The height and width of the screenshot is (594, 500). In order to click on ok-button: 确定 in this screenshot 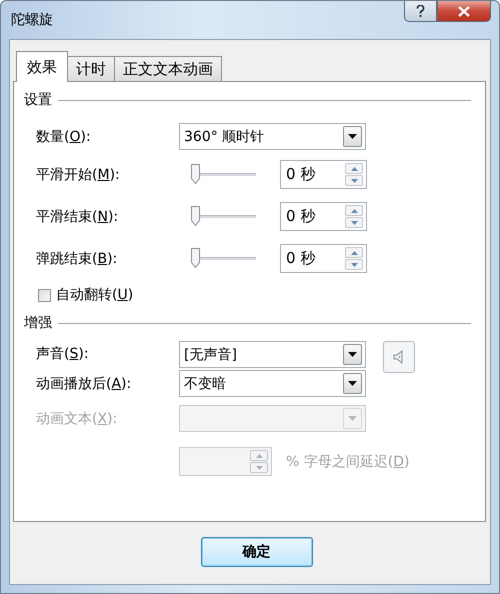, I will do `click(256, 552)`.